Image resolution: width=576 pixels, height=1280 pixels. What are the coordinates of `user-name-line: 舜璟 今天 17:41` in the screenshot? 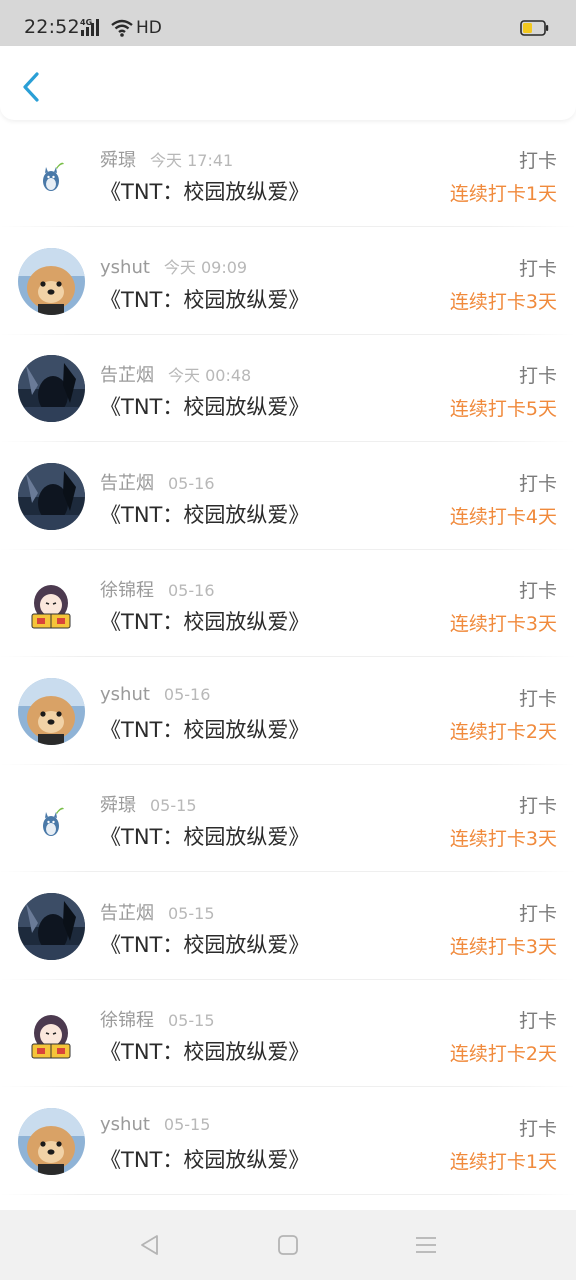 It's located at (166, 159).